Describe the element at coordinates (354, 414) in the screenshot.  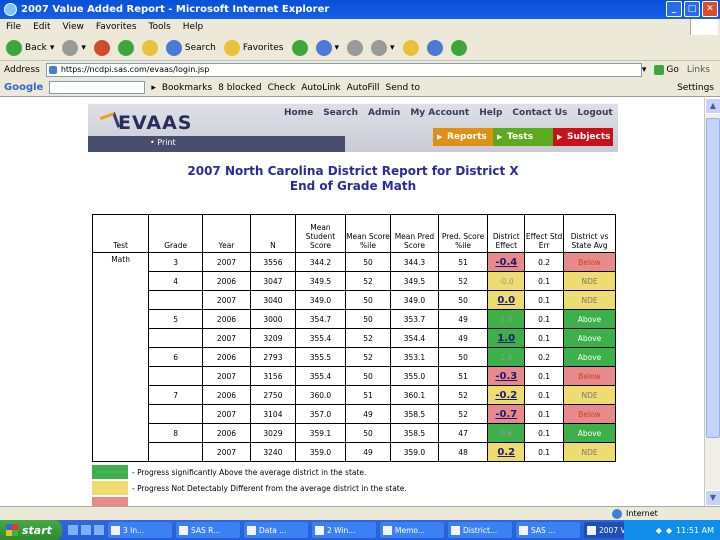
I see `table-row: 2007 3104 357.0 49 358.5 52 -0.7 0.1 Below` at that location.